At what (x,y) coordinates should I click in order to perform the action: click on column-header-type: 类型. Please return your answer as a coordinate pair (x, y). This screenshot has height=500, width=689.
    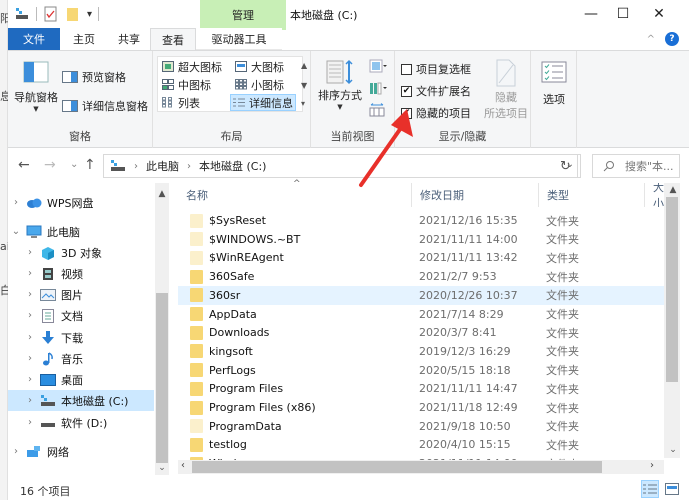
    Looking at the image, I should click on (592, 195).